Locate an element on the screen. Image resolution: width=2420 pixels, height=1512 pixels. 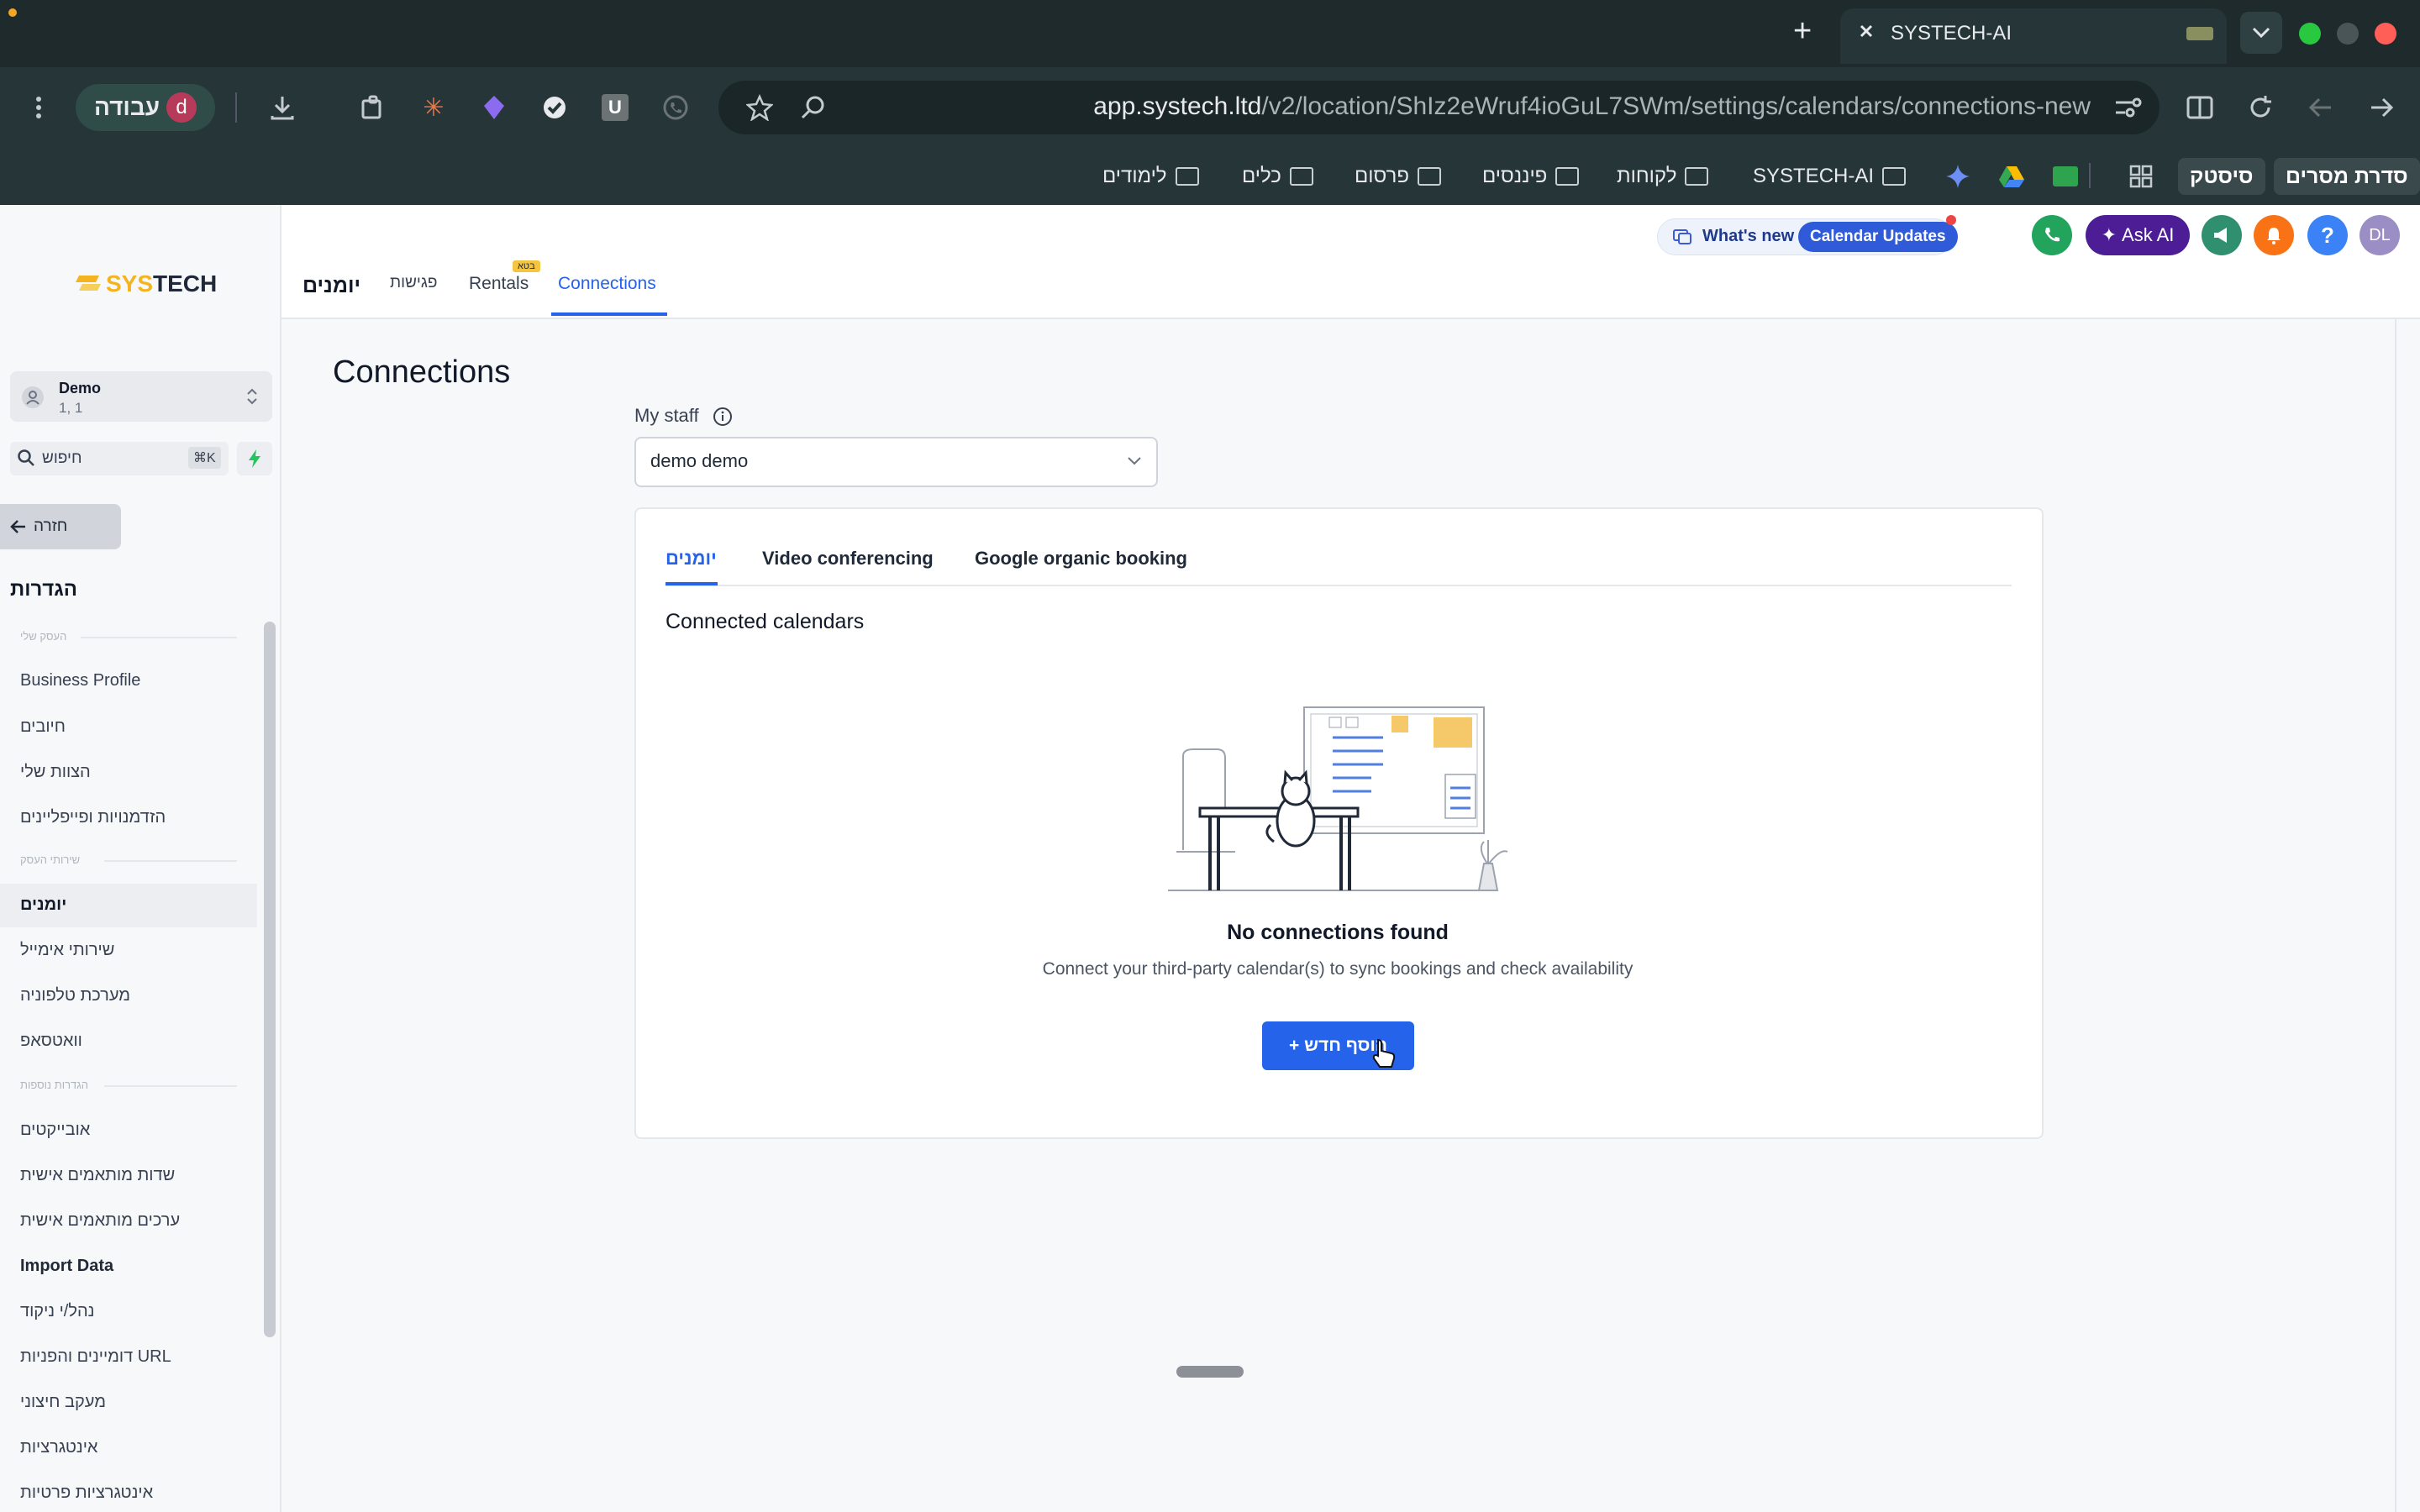
gem-extension-icon is located at coordinates (495, 107).